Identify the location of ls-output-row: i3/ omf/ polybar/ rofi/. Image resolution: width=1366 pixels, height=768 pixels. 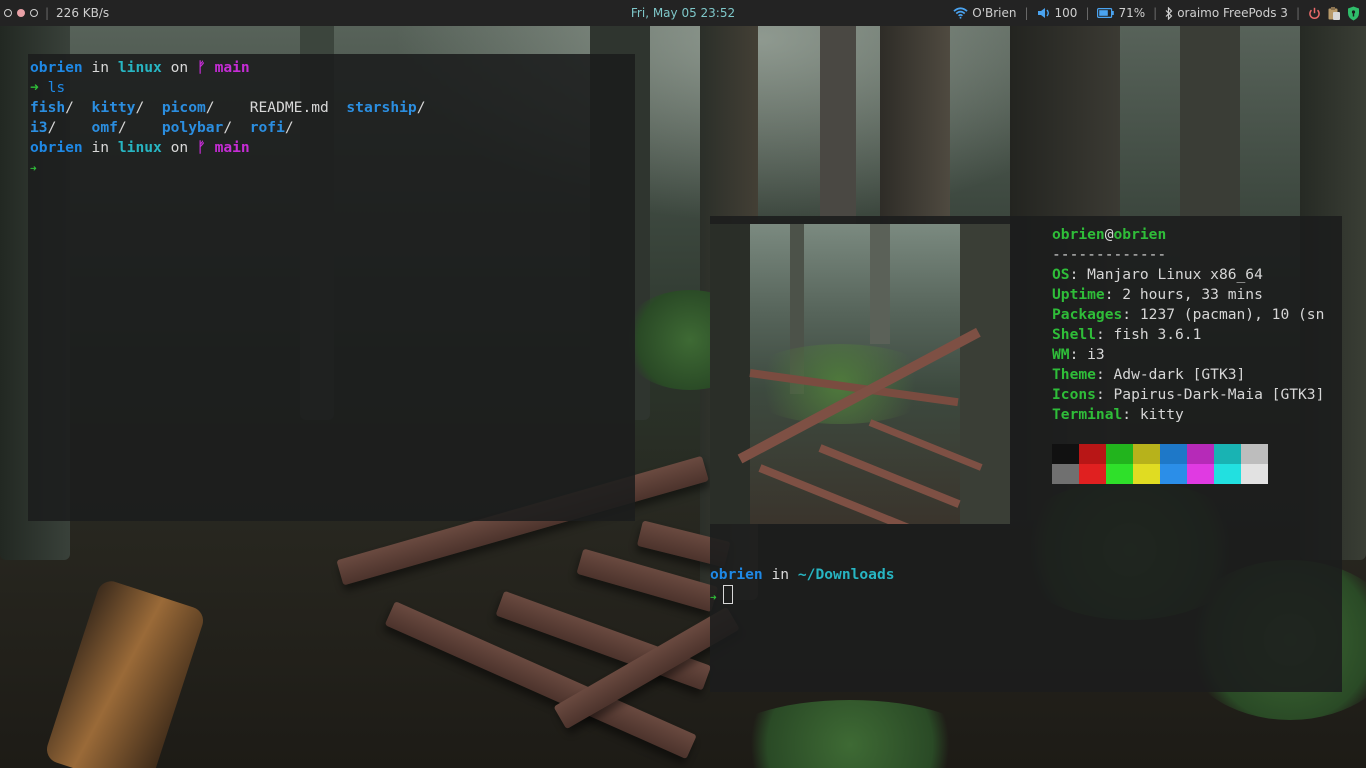
(227, 128).